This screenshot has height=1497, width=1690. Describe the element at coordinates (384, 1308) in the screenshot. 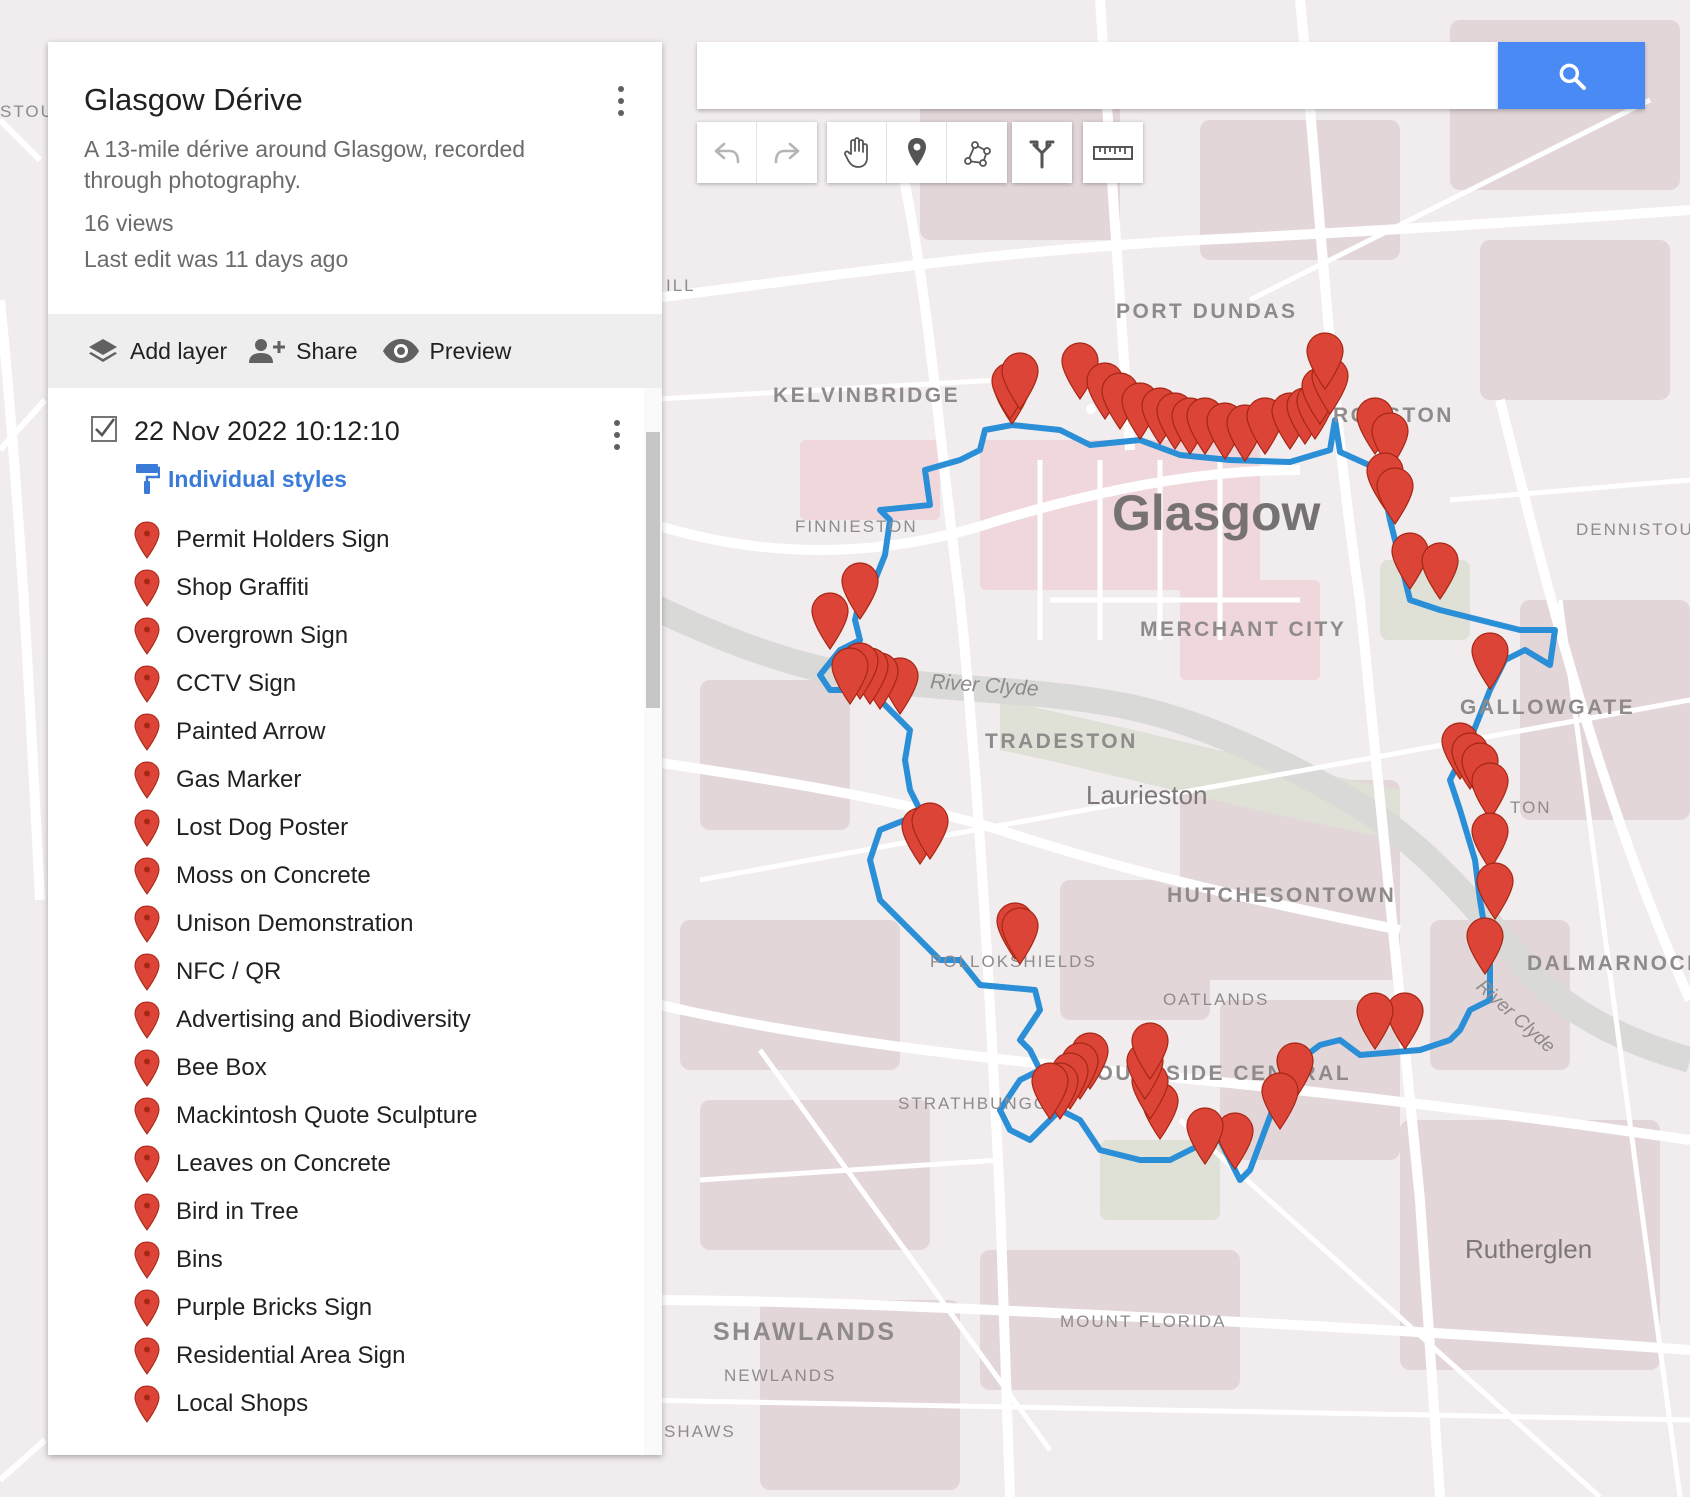

I see `place-item: Purple Bricks Sign` at that location.